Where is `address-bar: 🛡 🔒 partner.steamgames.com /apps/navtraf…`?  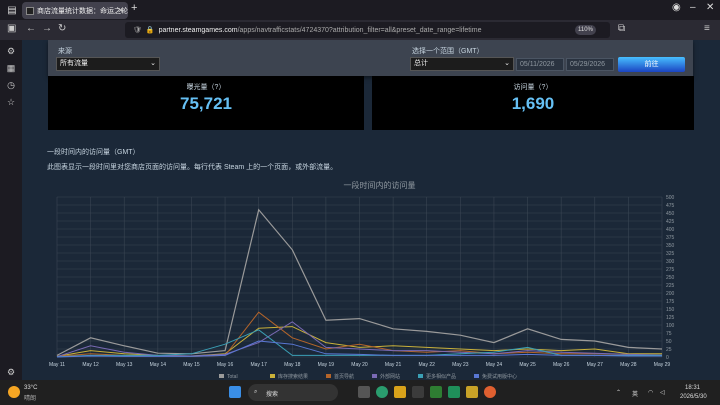
address-bar: 🛡 🔒 partner.steamgames.com /apps/navtraf… is located at coordinates (367, 30).